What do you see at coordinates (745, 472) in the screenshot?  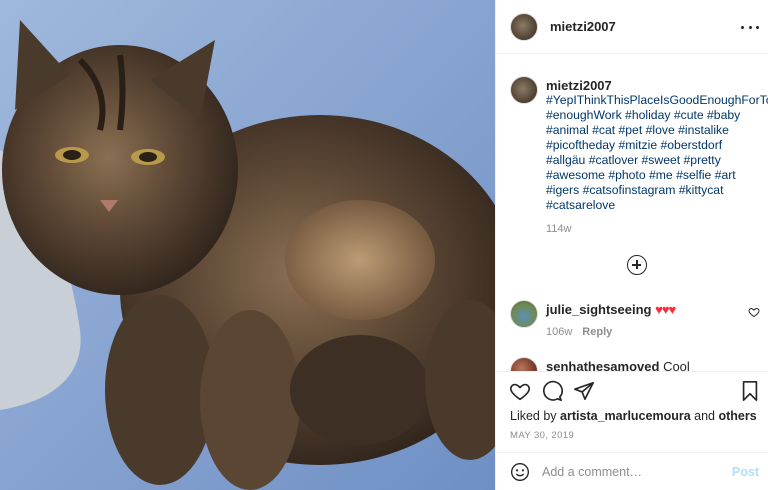 I see `post-comment-button: Post` at bounding box center [745, 472].